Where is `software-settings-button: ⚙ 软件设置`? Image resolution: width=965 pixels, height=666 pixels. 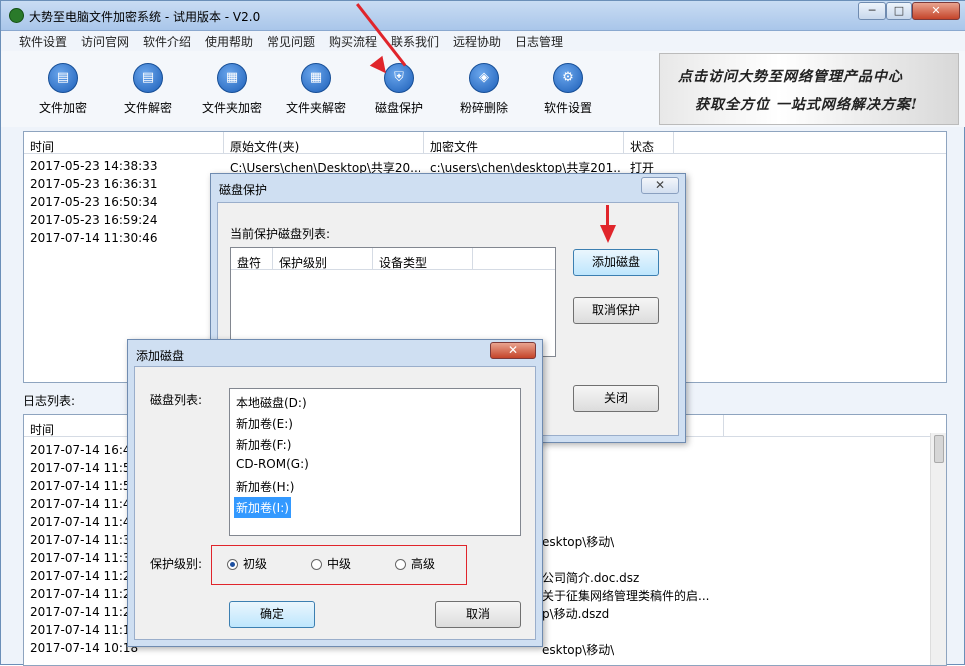
software-settings-button: ⚙ 软件设置 is located at coordinates (568, 93).